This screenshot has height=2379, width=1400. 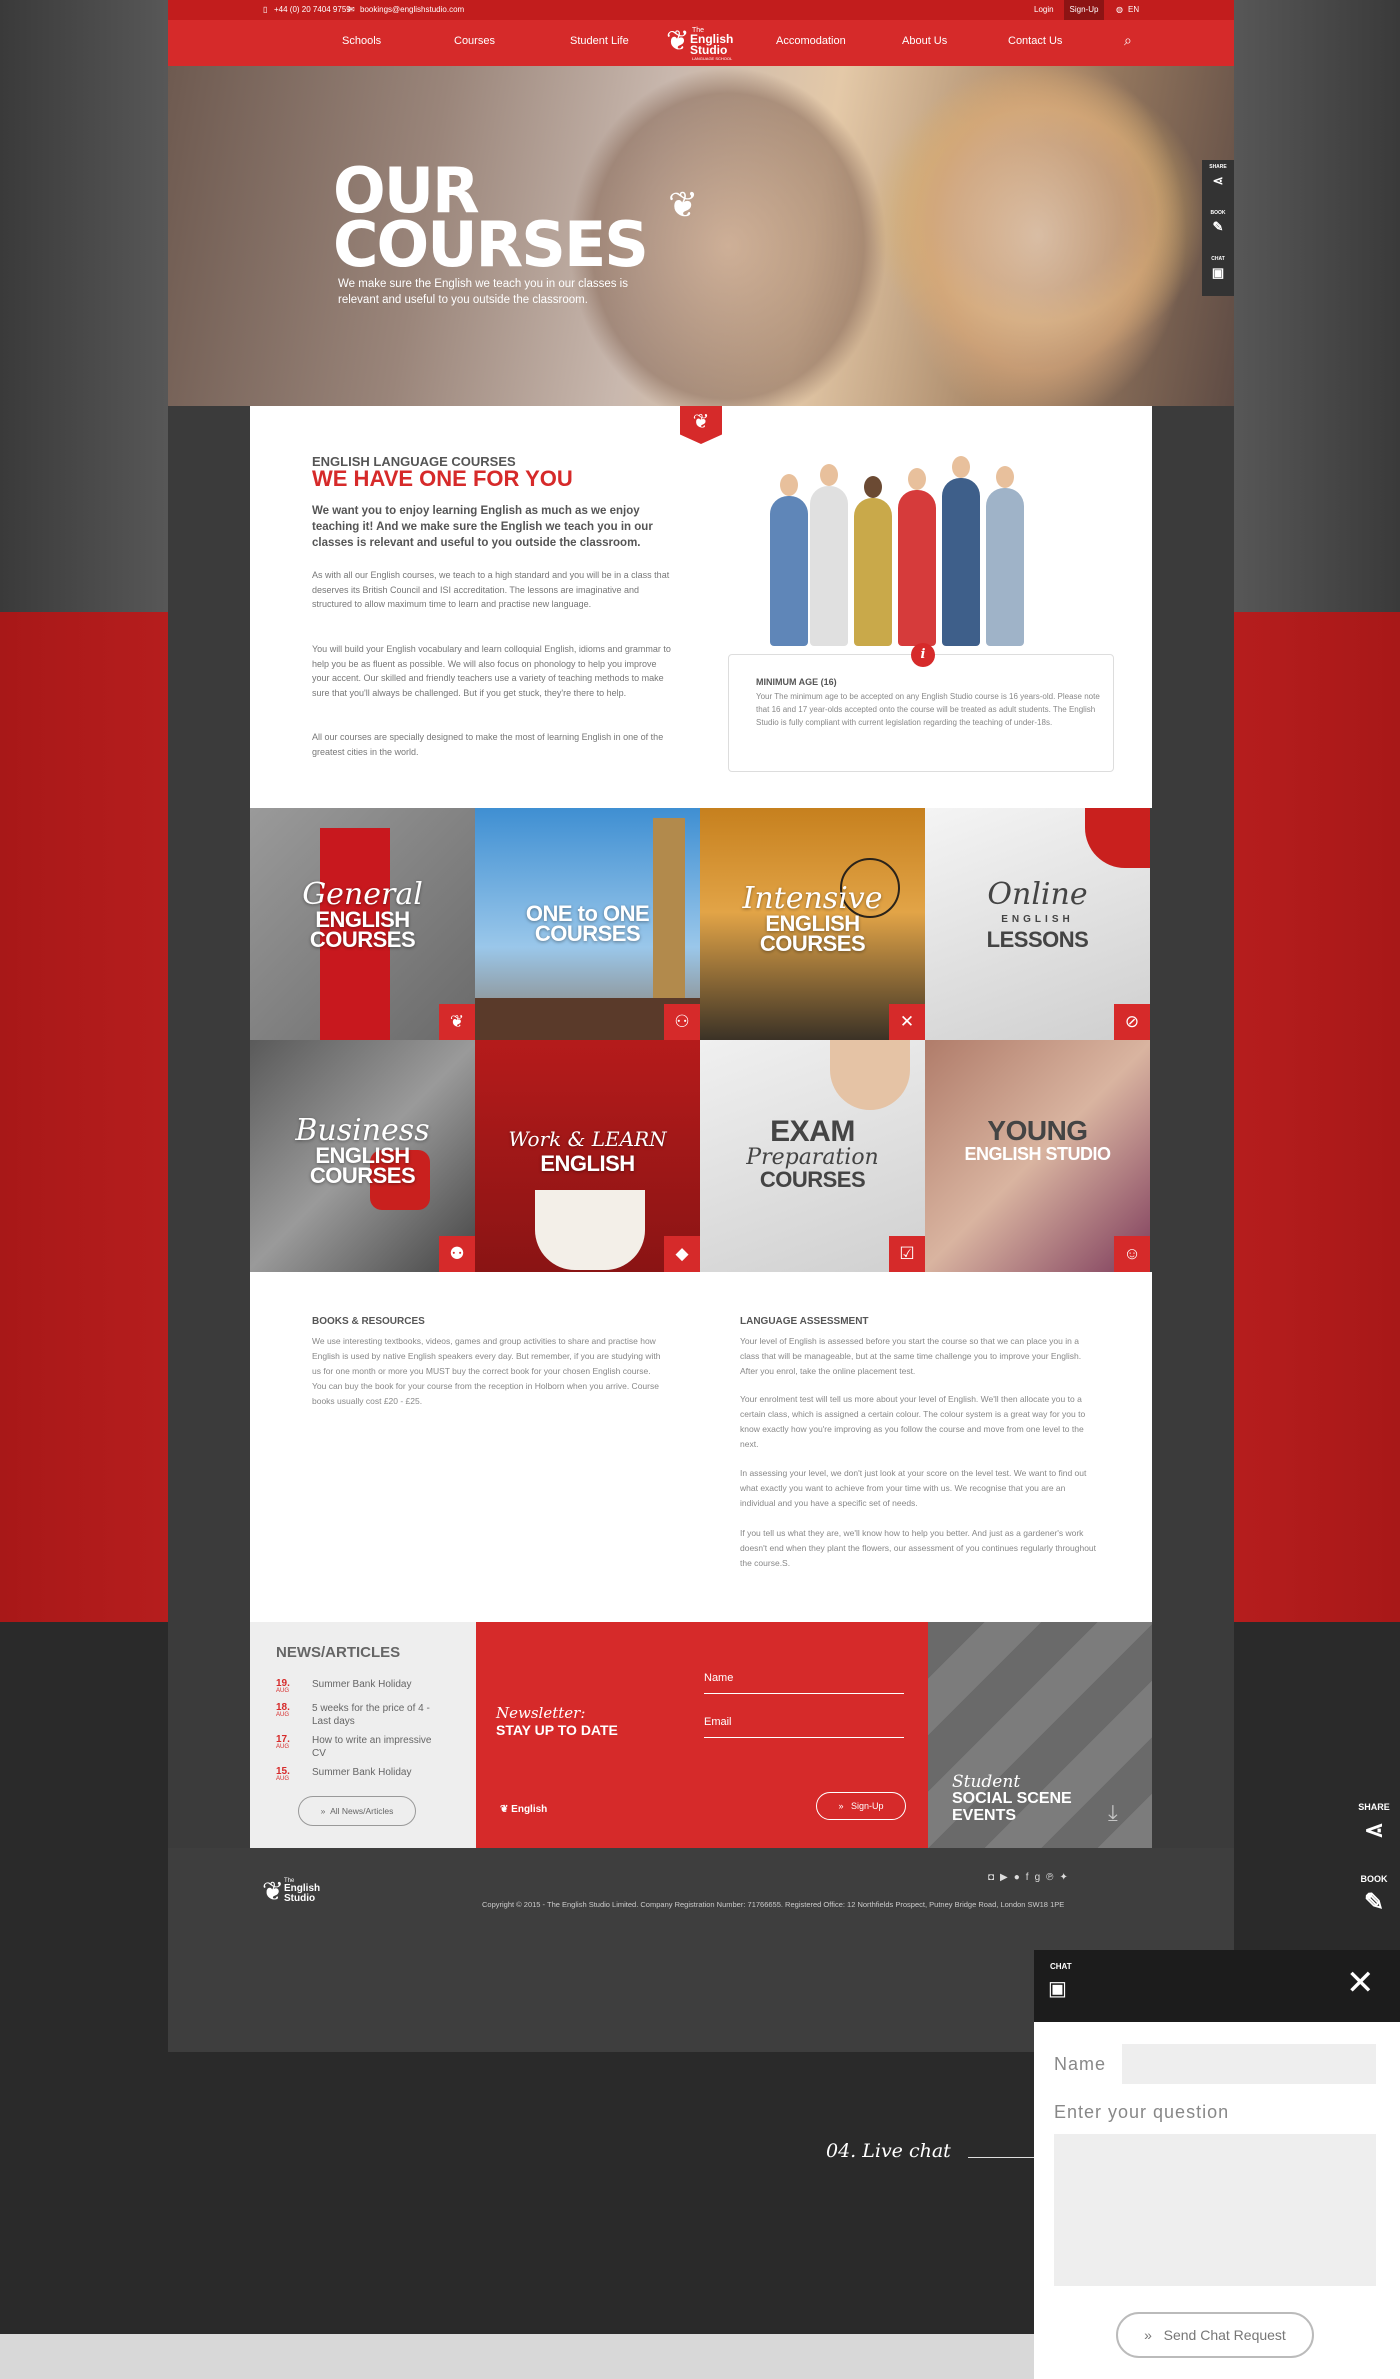 What do you see at coordinates (1038, 236) in the screenshot?
I see `hero-photo-woman` at bounding box center [1038, 236].